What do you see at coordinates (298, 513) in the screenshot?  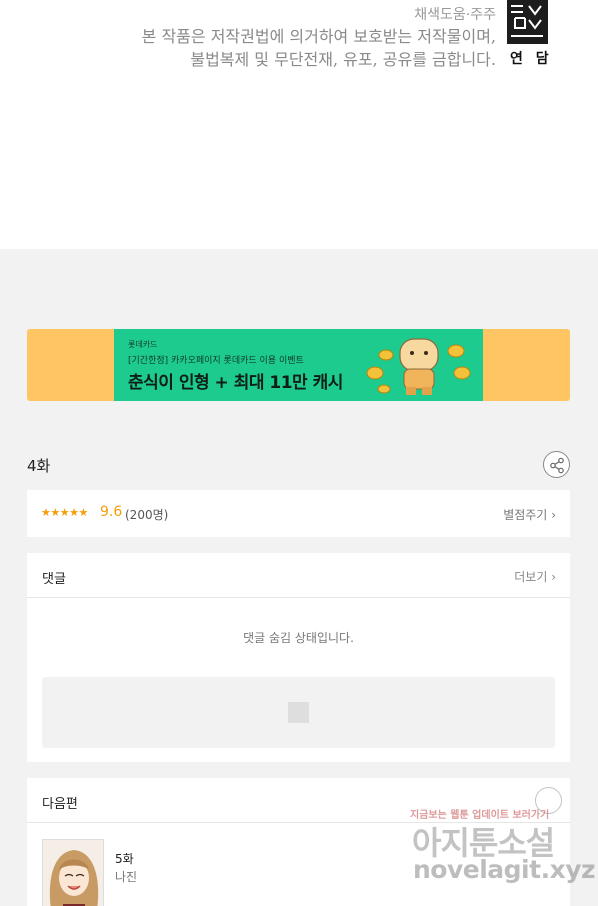 I see `rating-card: ★★★★★ 9.6 (200명) 별점주기 ›` at bounding box center [298, 513].